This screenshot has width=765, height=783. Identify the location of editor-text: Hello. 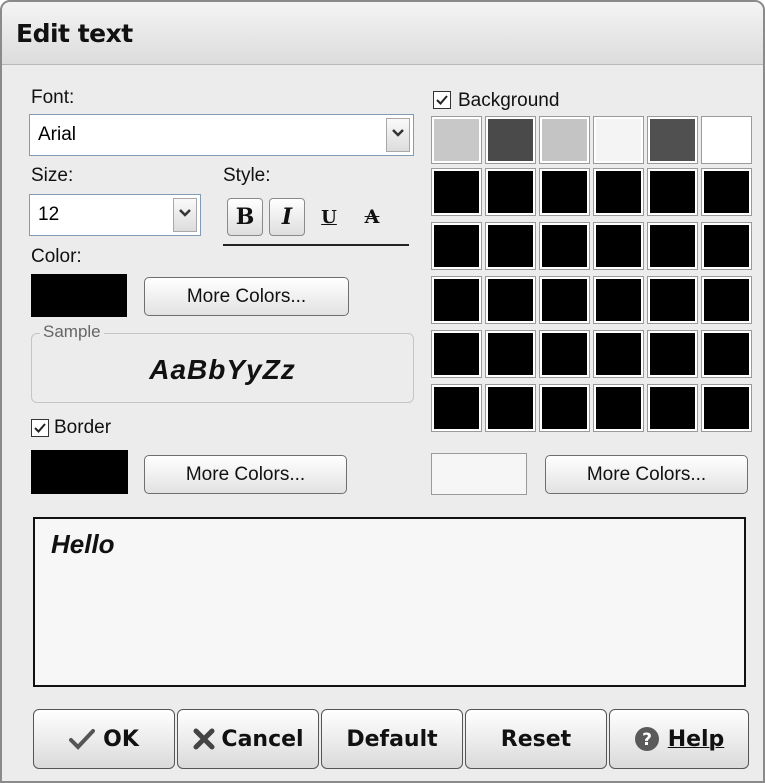
(83, 544).